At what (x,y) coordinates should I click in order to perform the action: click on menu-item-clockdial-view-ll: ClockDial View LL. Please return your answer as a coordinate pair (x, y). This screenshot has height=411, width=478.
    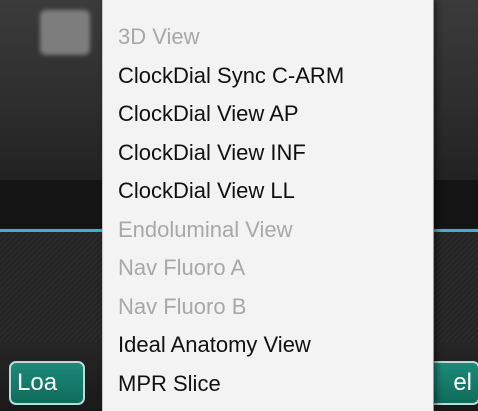
    Looking at the image, I should click on (268, 191).